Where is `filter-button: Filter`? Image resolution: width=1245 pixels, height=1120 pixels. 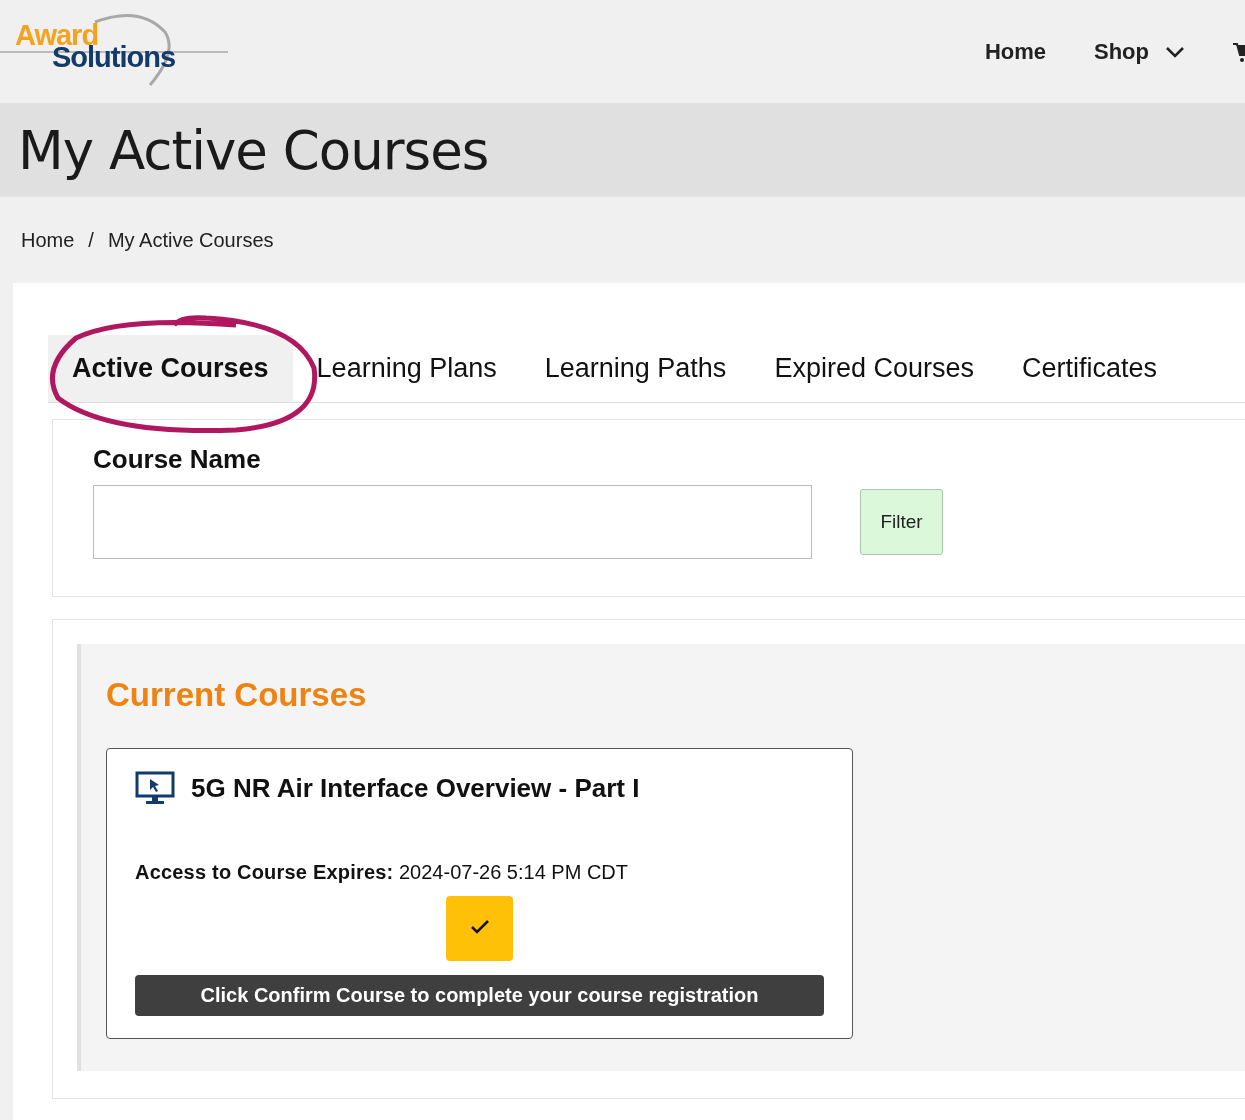
filter-button: Filter is located at coordinates (901, 522).